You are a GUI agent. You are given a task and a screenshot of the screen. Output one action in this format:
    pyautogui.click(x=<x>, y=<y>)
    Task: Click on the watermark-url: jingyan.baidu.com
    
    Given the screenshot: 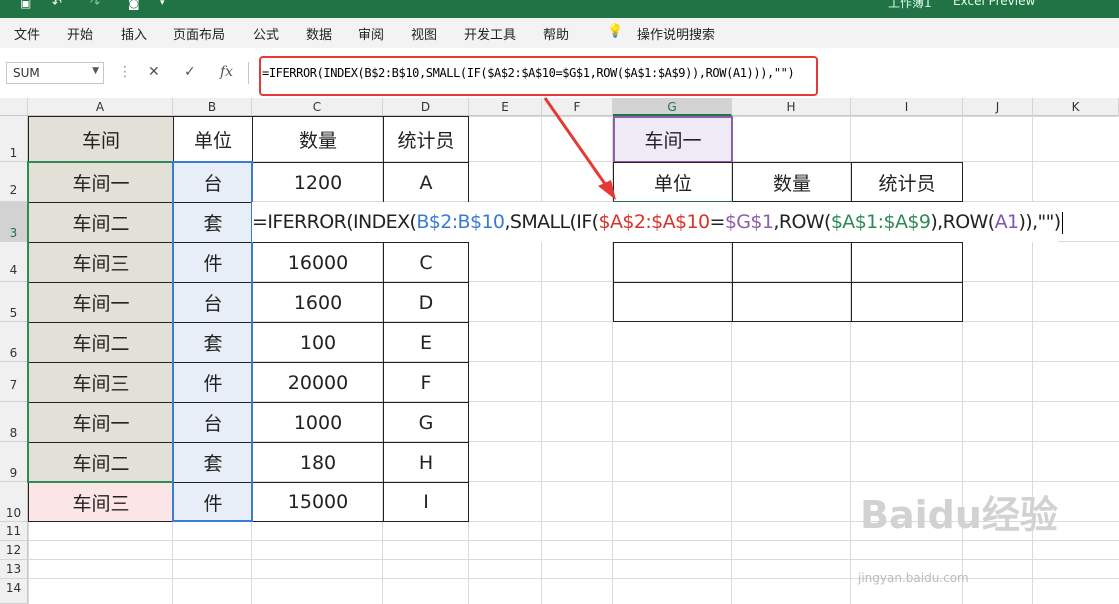 What is the action you would take?
    pyautogui.click(x=913, y=578)
    